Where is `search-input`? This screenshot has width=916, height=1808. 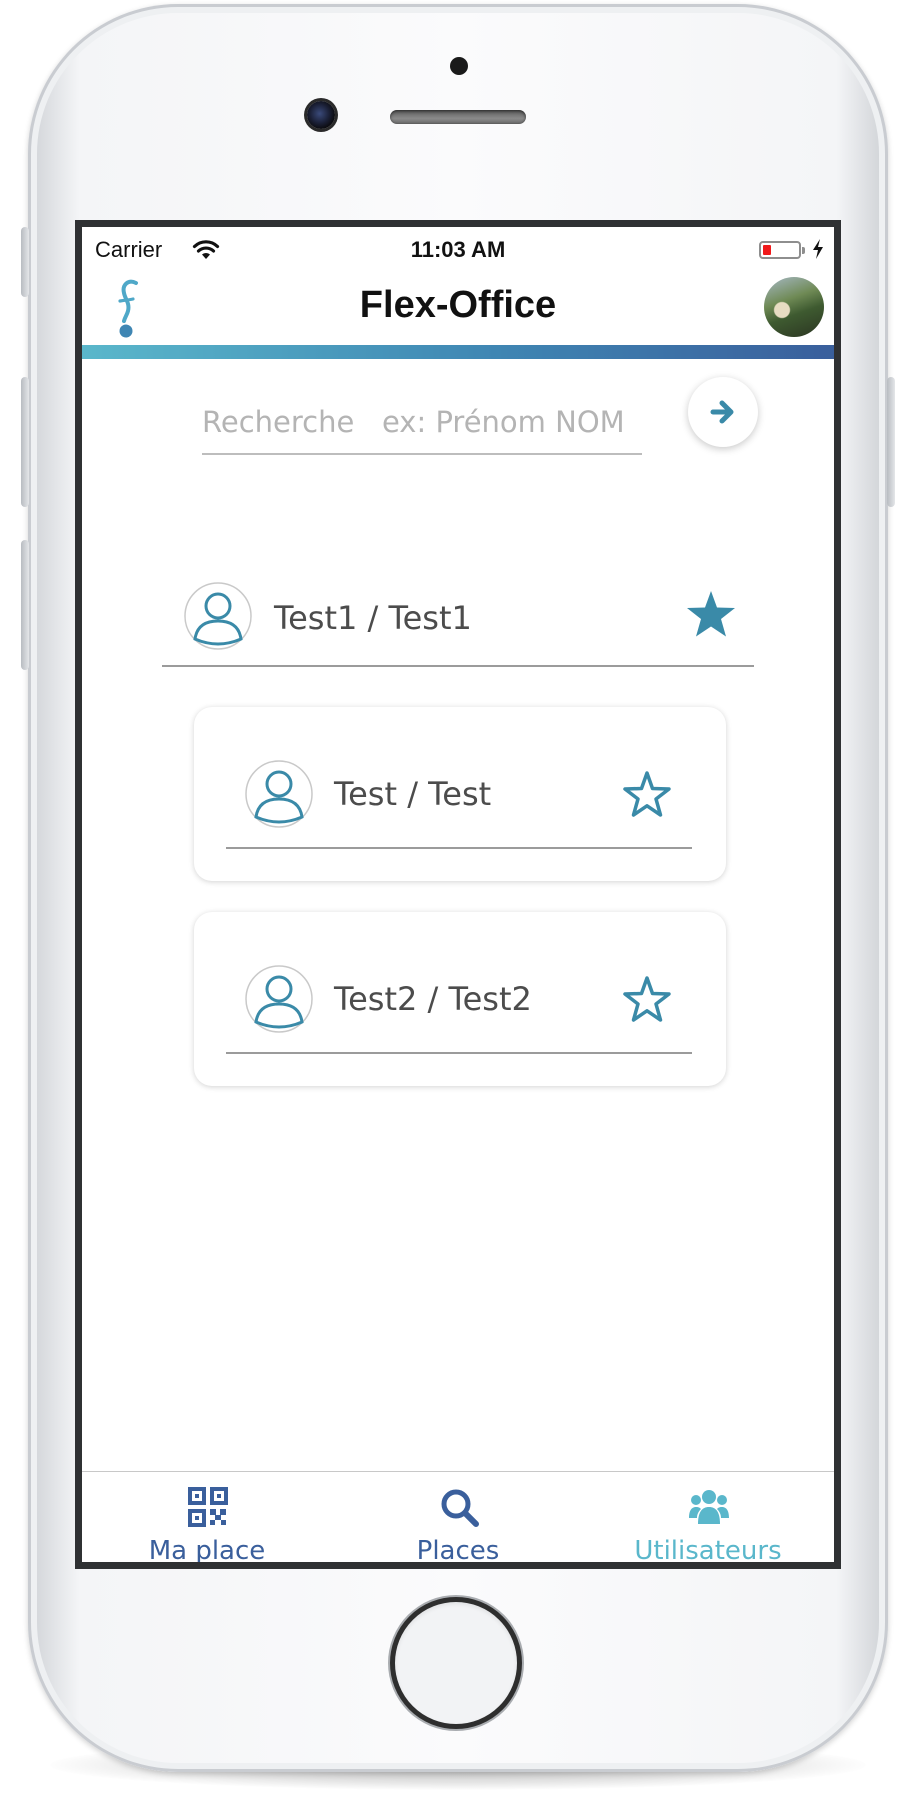
search-input is located at coordinates (422, 422).